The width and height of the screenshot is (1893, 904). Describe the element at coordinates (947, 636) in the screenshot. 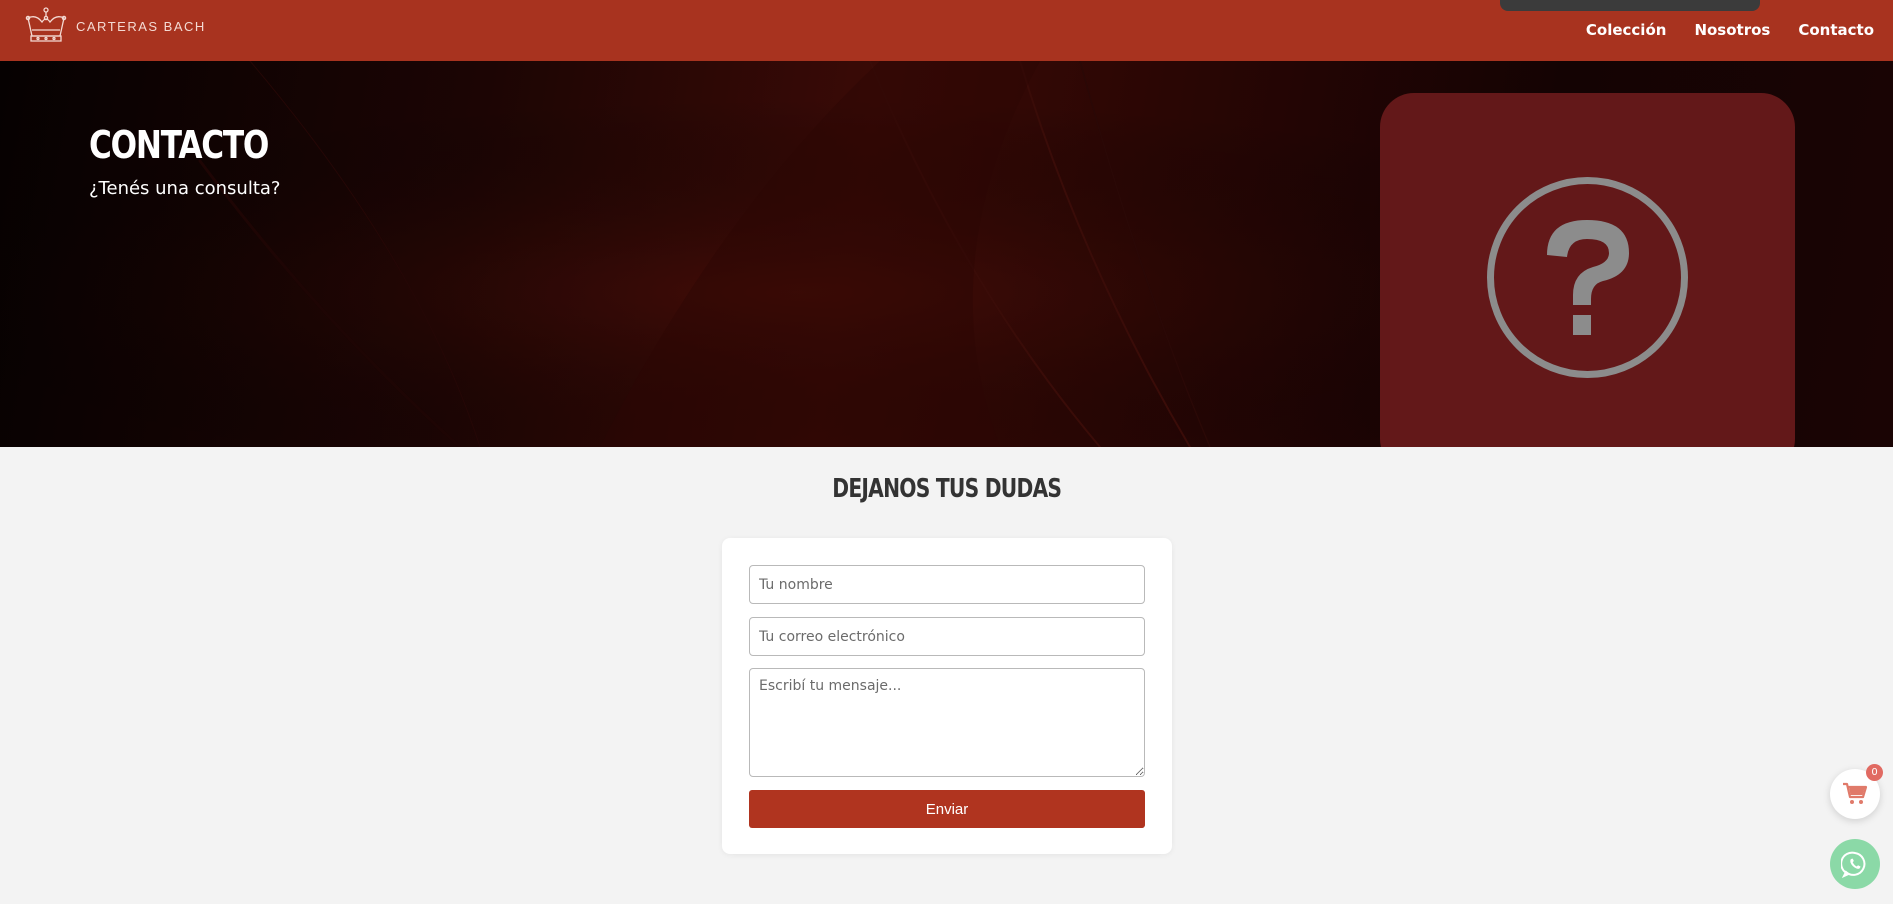

I see `email-input` at that location.